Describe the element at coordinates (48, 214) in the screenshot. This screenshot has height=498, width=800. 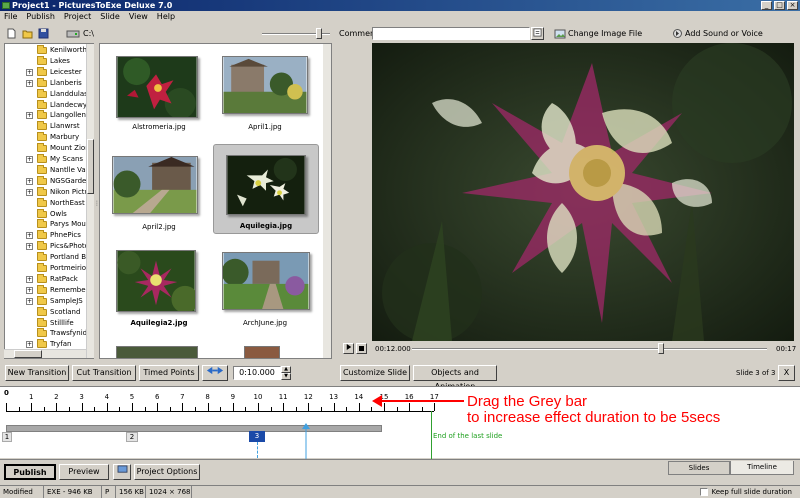
I see `folder-item: Owls` at that location.